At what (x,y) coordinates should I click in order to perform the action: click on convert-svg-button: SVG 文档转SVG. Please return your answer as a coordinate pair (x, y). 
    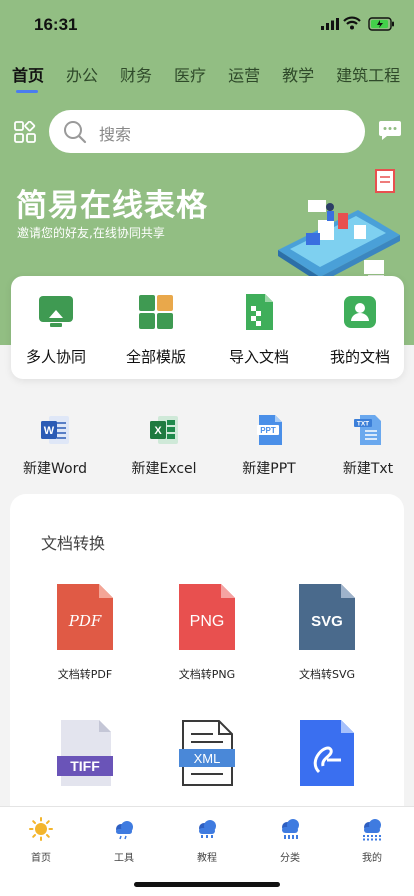
    Looking at the image, I should click on (327, 633).